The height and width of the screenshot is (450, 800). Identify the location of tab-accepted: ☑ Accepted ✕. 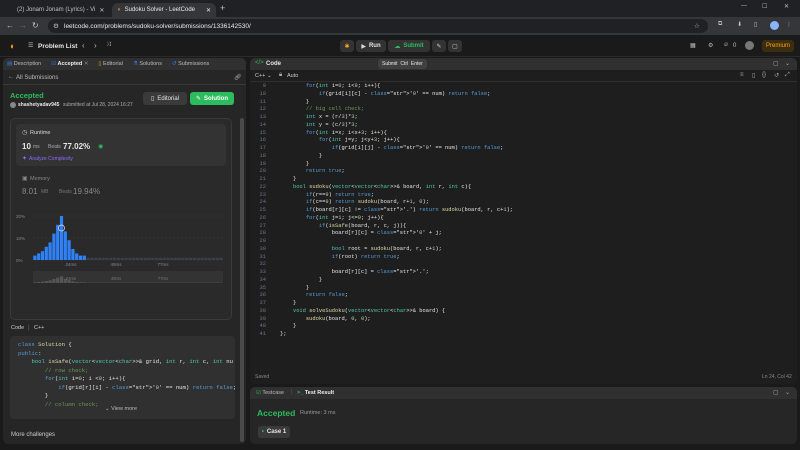
(69, 64).